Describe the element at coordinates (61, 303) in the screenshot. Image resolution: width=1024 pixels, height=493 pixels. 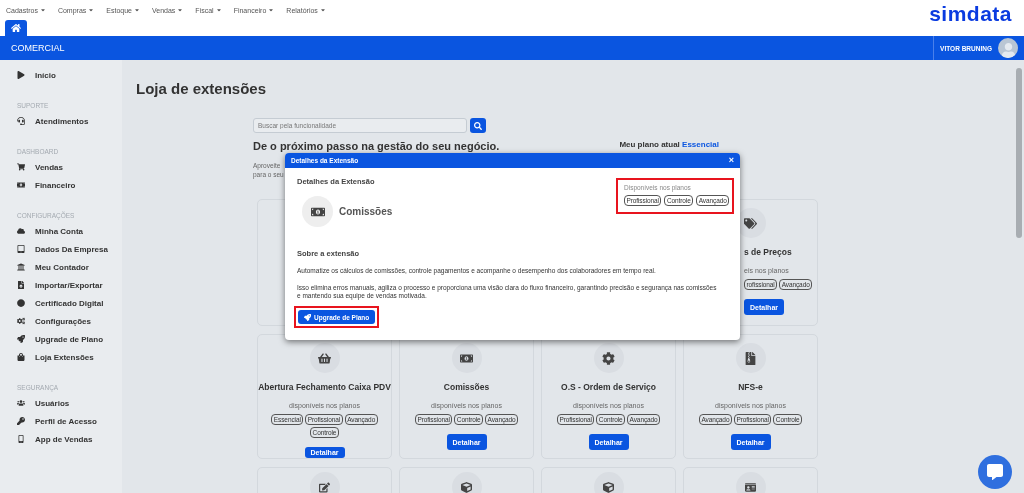
I see `sidebar-item: Certificado Digital` at that location.